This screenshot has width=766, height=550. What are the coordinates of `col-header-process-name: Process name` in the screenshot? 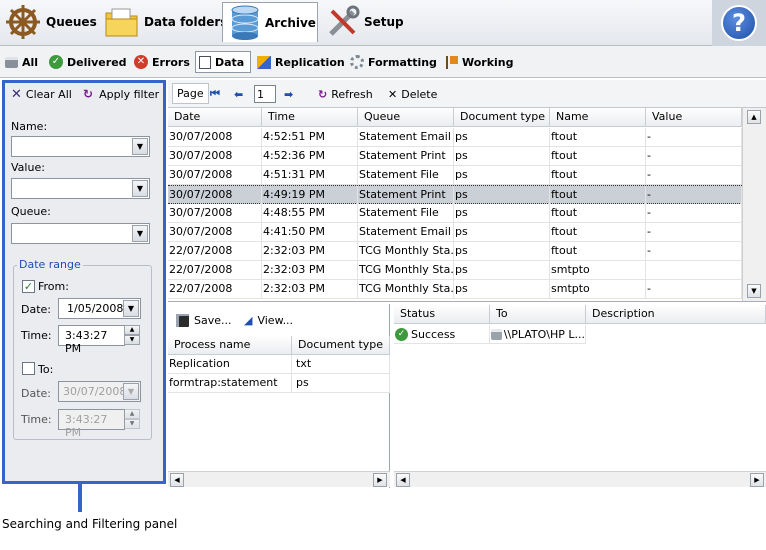 It's located at (230, 345).